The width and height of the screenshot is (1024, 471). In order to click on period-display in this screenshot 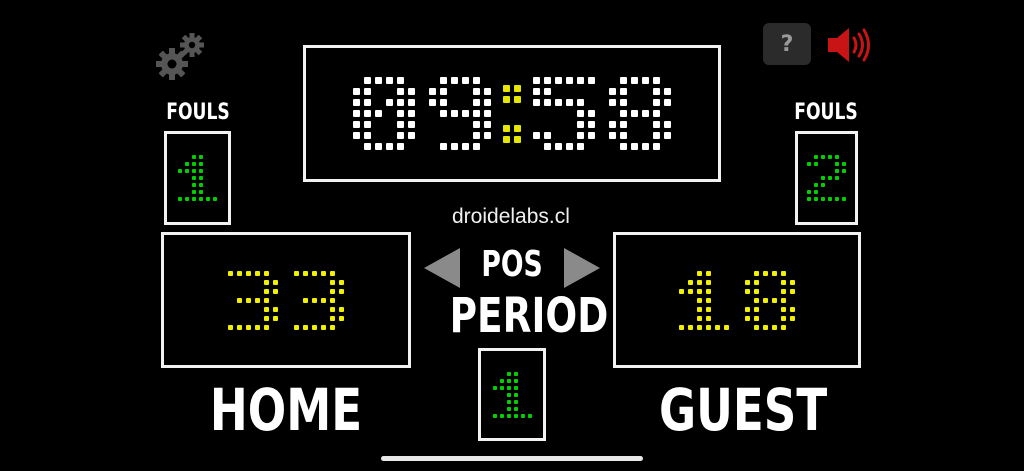, I will do `click(512, 394)`.